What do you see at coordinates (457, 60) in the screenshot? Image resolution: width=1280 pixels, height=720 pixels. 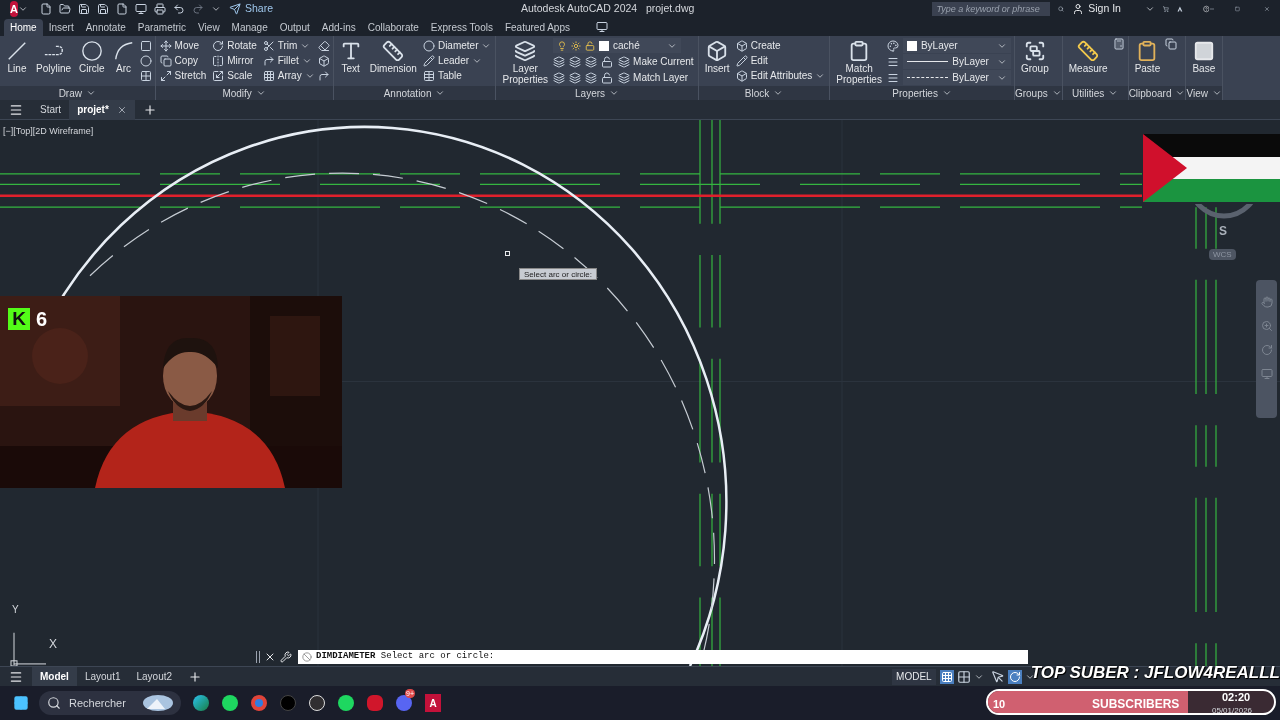 I see `ribbon-button: Leader` at bounding box center [457, 60].